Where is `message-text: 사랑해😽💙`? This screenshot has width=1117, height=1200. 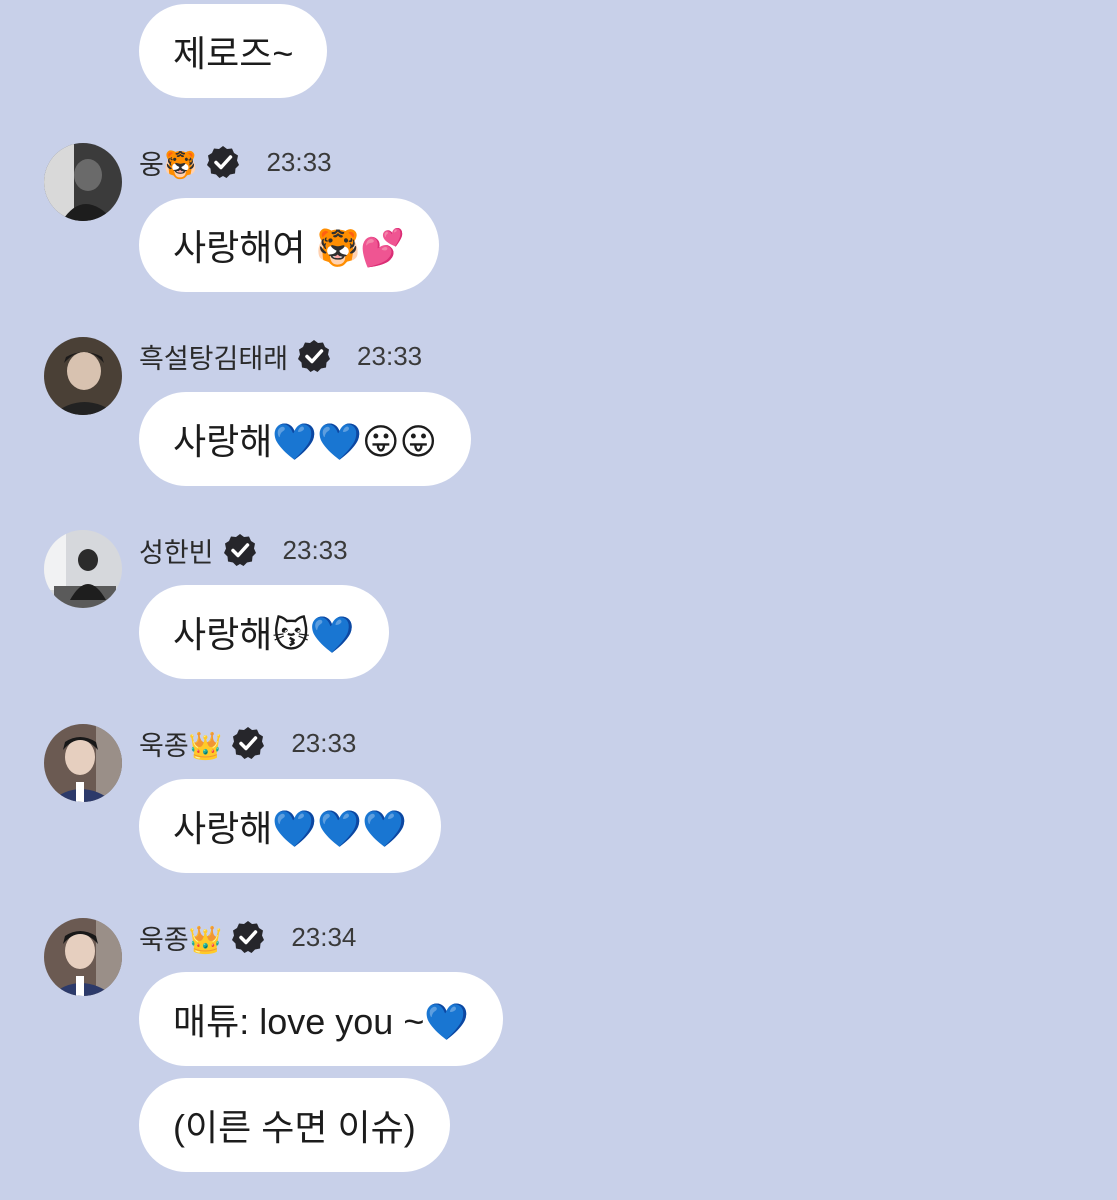 message-text: 사랑해😽💙 is located at coordinates (264, 634).